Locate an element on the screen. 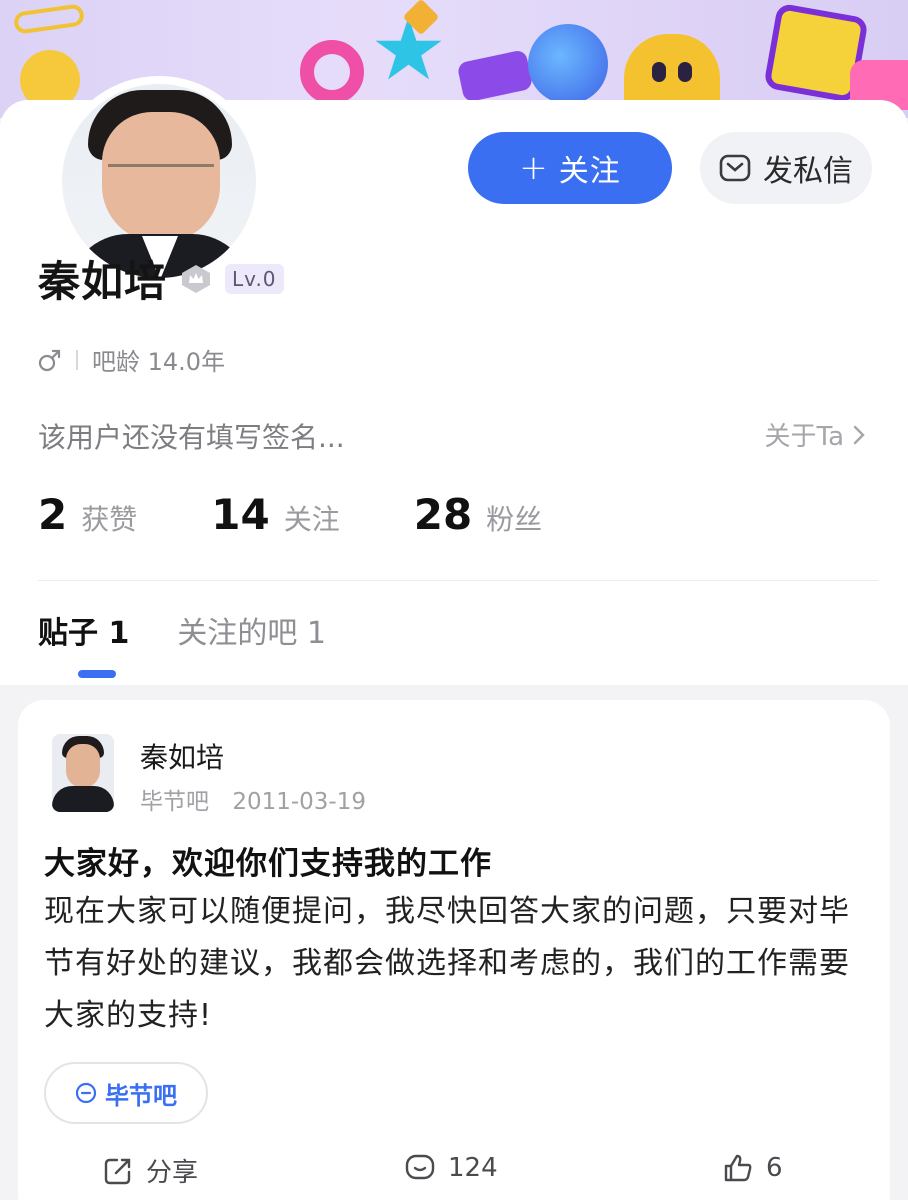  tab-label: 贴子 is located at coordinates (68, 633).